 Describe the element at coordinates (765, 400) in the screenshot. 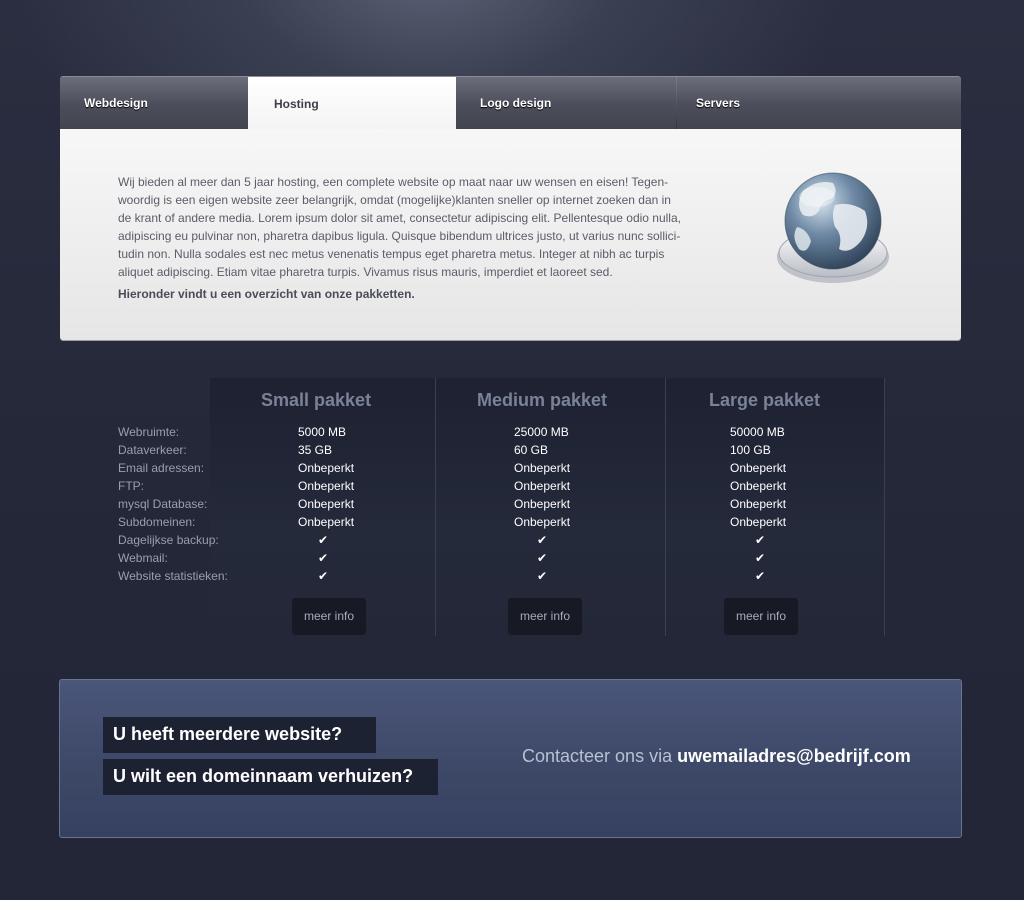

I see `package-title-large: Large pakket` at that location.